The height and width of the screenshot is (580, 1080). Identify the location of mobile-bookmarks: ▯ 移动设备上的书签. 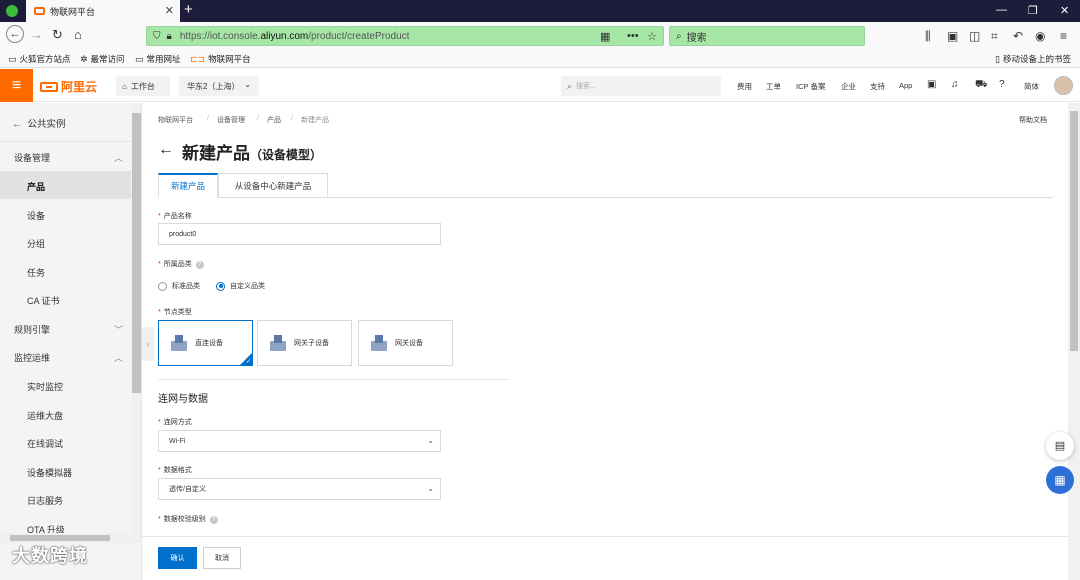
(1033, 59).